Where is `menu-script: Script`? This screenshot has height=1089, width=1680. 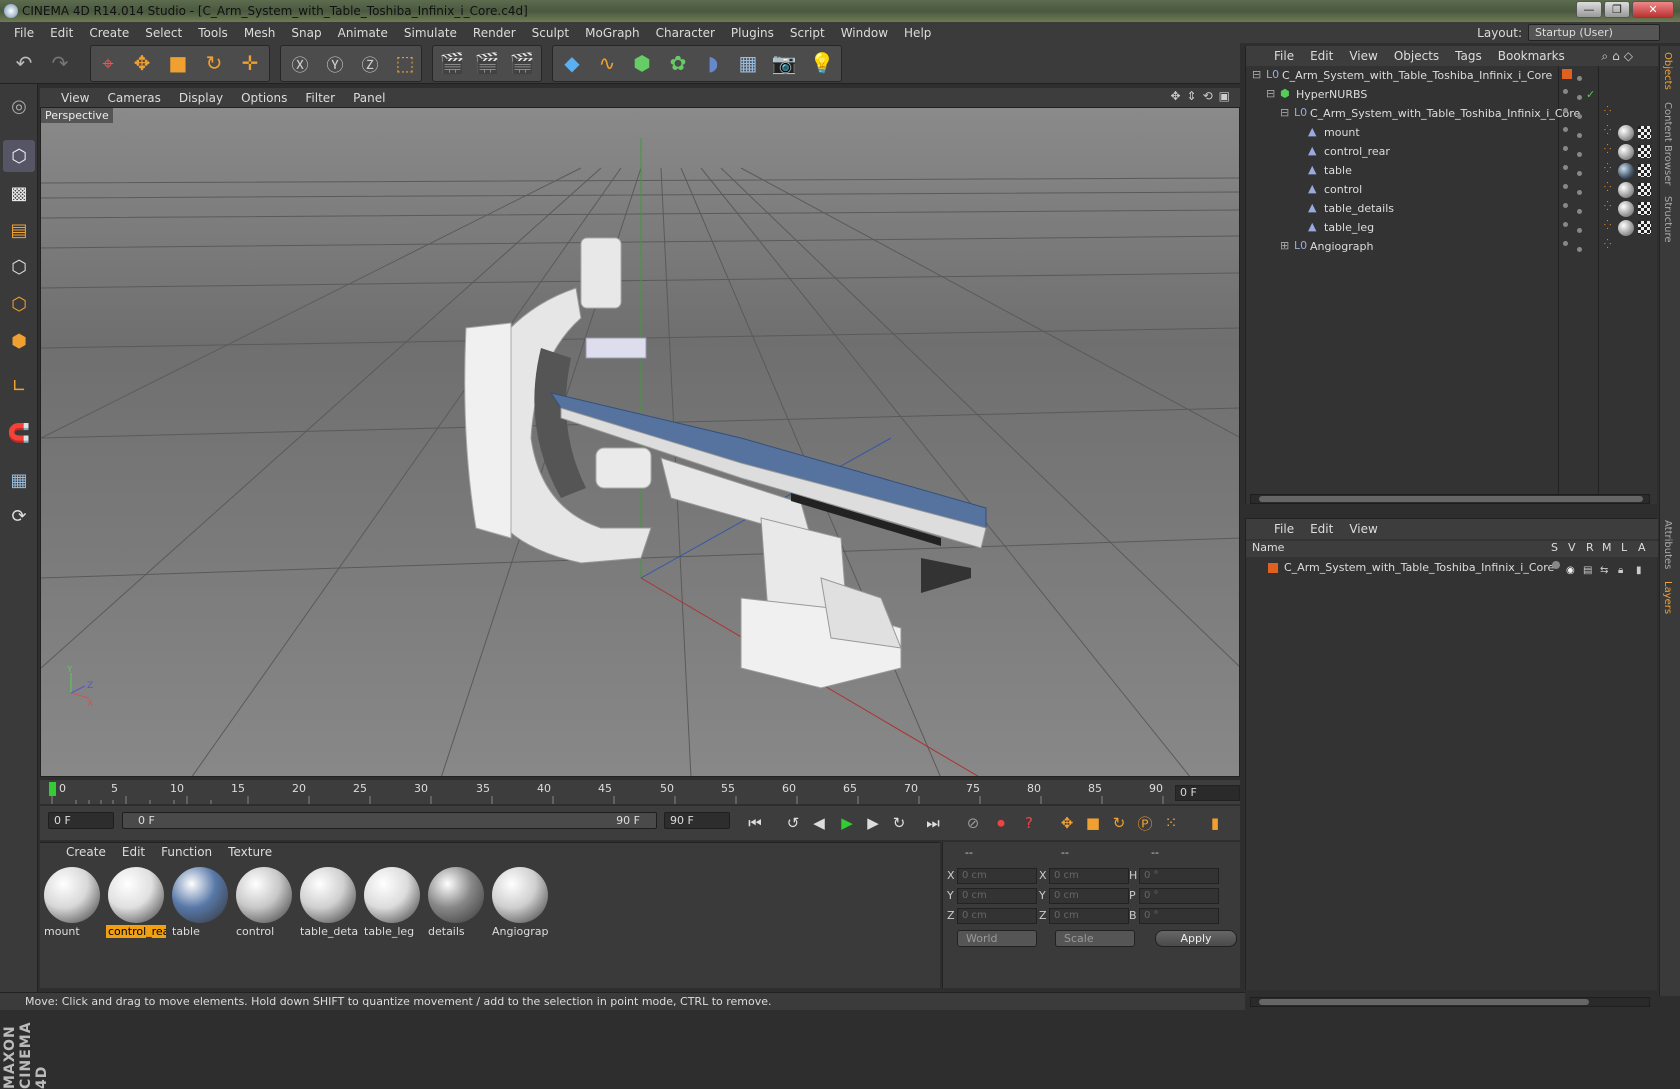
menu-script: Script is located at coordinates (807, 33).